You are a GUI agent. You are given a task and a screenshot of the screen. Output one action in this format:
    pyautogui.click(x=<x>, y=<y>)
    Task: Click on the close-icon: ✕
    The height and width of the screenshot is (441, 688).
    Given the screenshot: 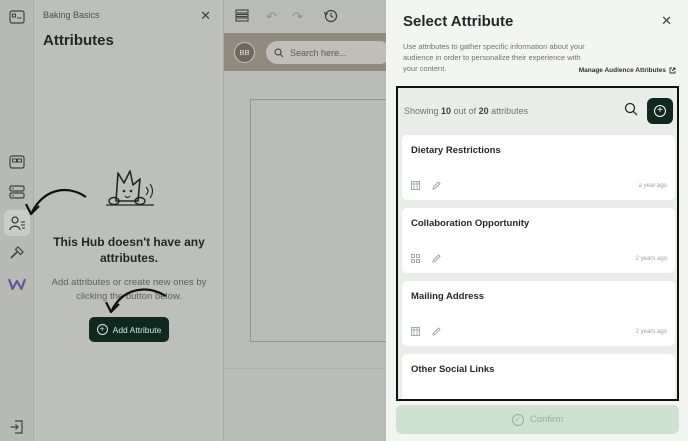 What is the action you would take?
    pyautogui.click(x=666, y=21)
    